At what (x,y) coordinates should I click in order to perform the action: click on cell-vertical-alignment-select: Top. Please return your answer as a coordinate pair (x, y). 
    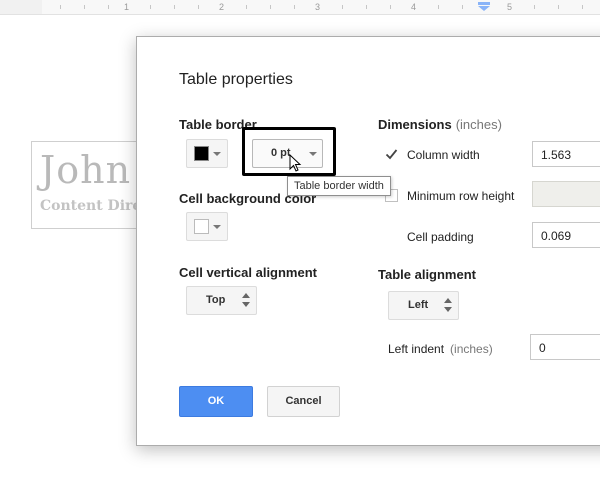
    Looking at the image, I should click on (221, 300).